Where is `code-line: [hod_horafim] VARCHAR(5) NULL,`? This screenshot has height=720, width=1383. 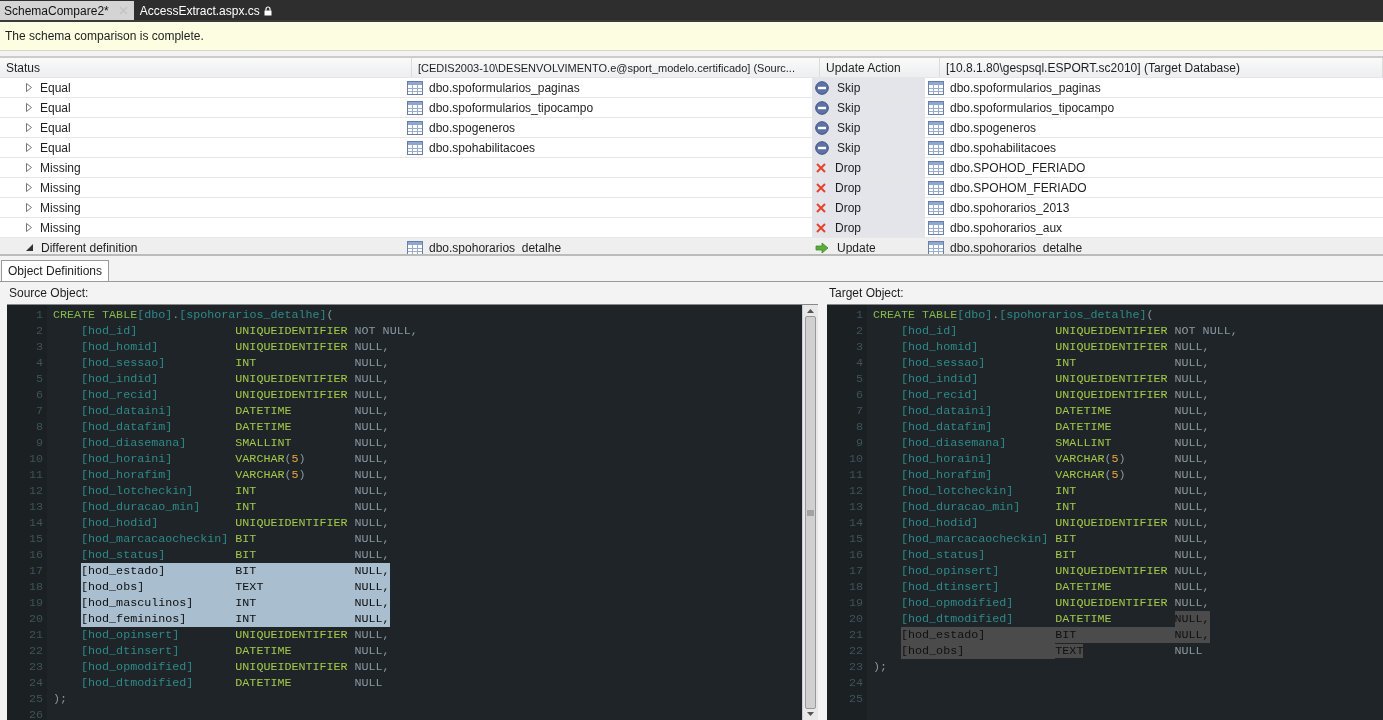
code-line: [hod_horafim] VARCHAR(5) NULL, is located at coordinates (1055, 475).